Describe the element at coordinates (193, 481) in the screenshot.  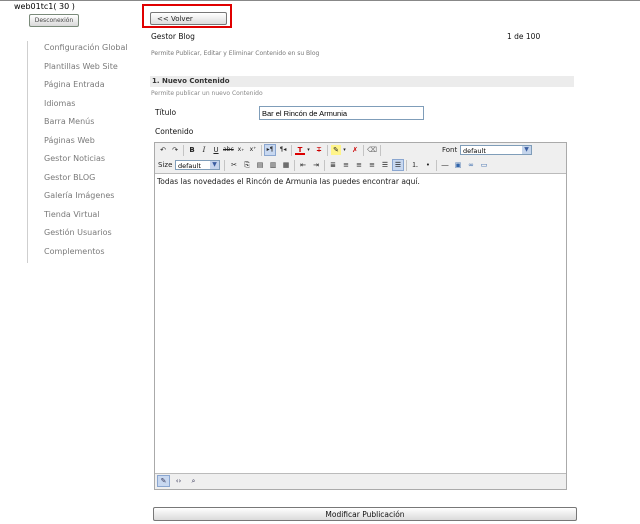
I see `preview-mode-icon: ⌕` at that location.